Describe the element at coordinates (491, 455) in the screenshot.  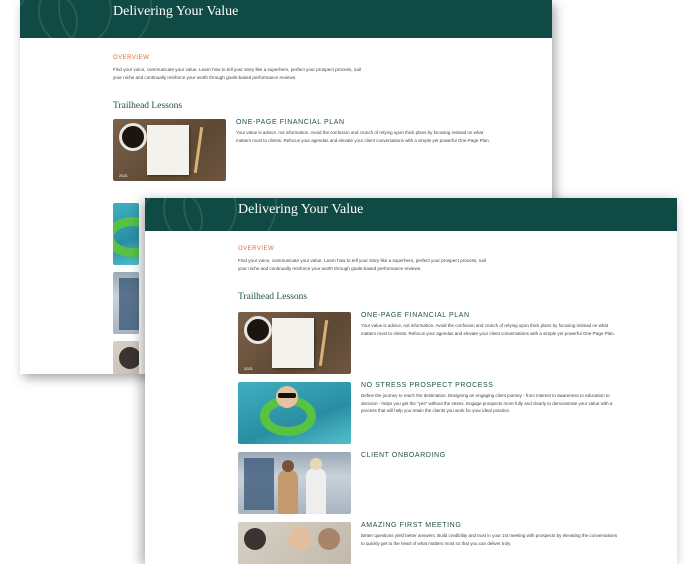
I see `lesson-title: CLIENT ONBOARDING` at that location.